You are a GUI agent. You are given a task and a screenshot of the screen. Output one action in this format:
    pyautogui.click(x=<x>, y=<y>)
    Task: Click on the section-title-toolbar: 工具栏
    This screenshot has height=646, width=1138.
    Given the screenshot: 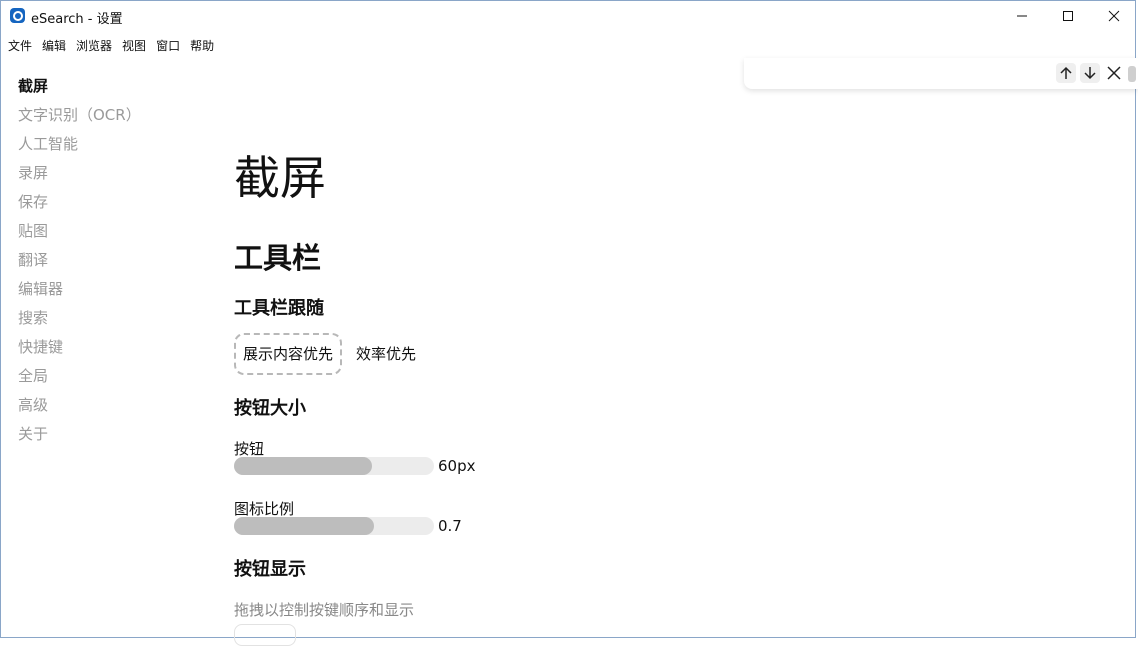 What is the action you would take?
    pyautogui.click(x=278, y=258)
    